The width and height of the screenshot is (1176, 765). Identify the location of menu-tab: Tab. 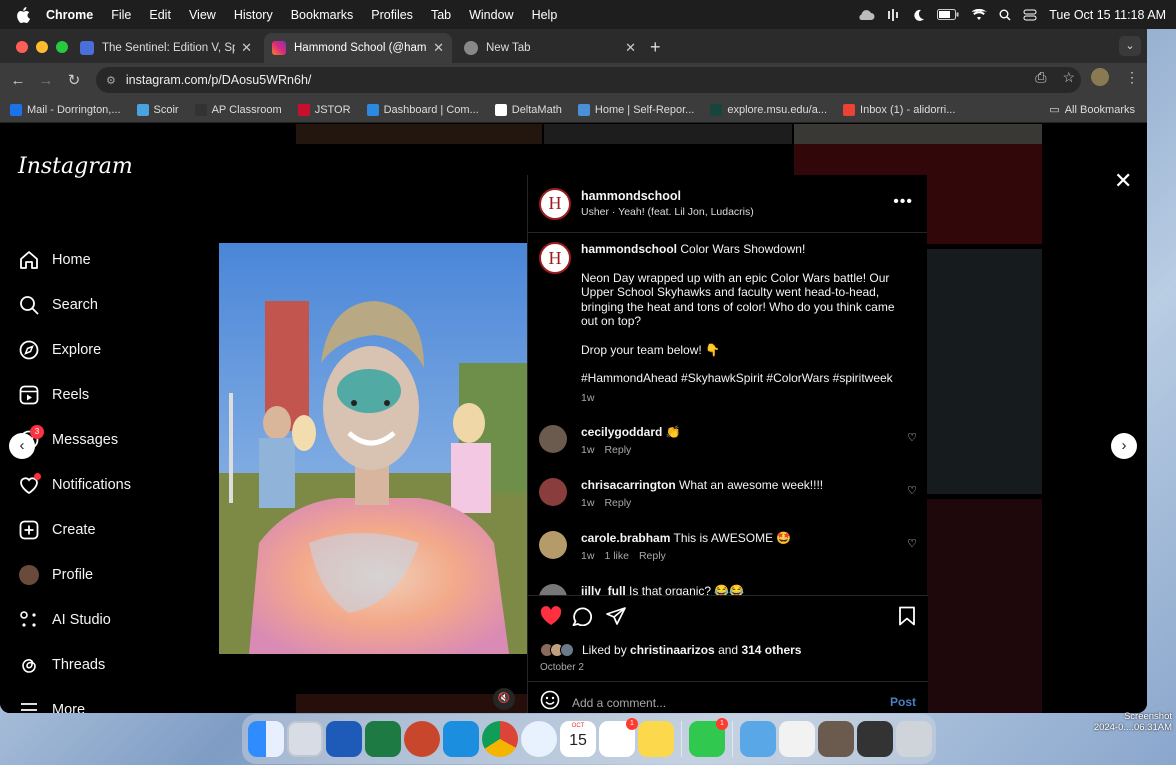
(441, 15).